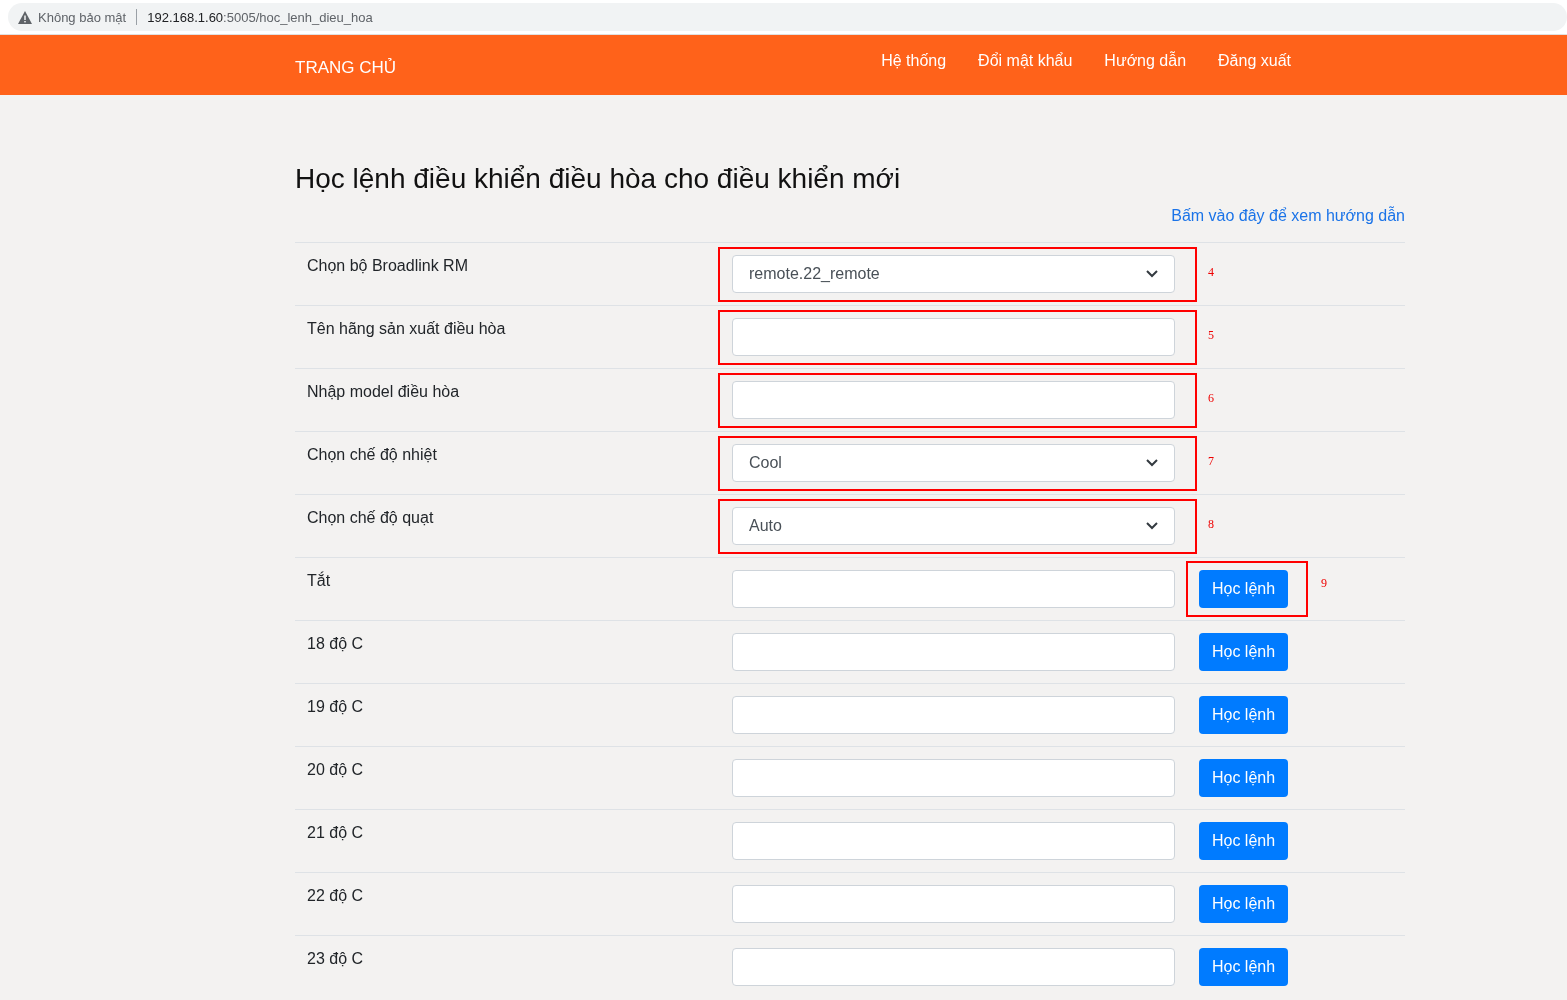 The image size is (1567, 1000). Describe the element at coordinates (82, 17) in the screenshot. I see `security-label: Không bảo mật` at that location.